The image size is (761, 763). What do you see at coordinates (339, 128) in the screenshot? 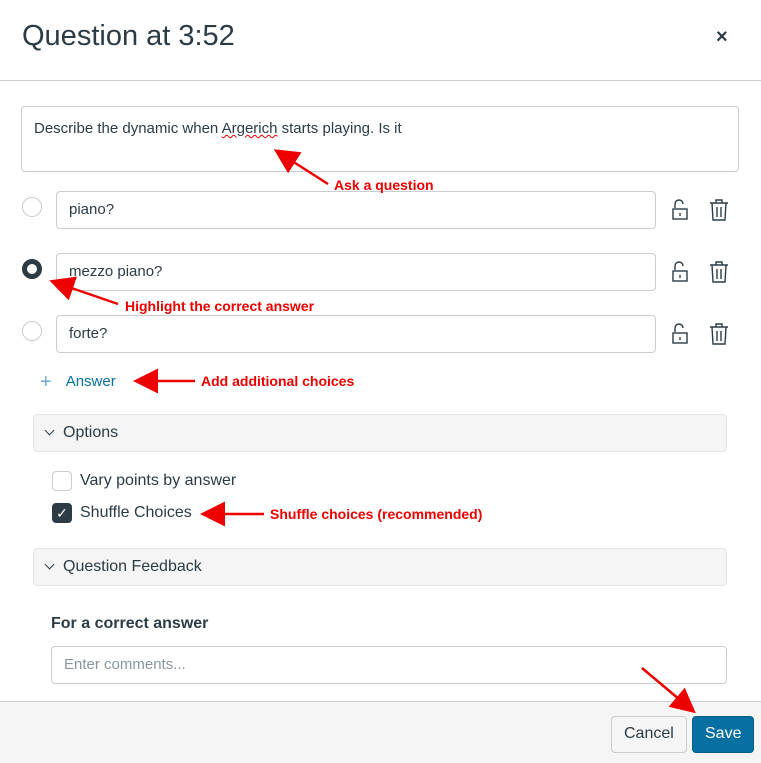
I see `question-text-suffix: starts playing. Is it` at bounding box center [339, 128].